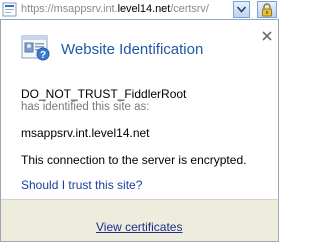 This screenshot has width=320, height=242. What do you see at coordinates (189, 9) in the screenshot?
I see `url-suffix: /certsrv/` at bounding box center [189, 9].